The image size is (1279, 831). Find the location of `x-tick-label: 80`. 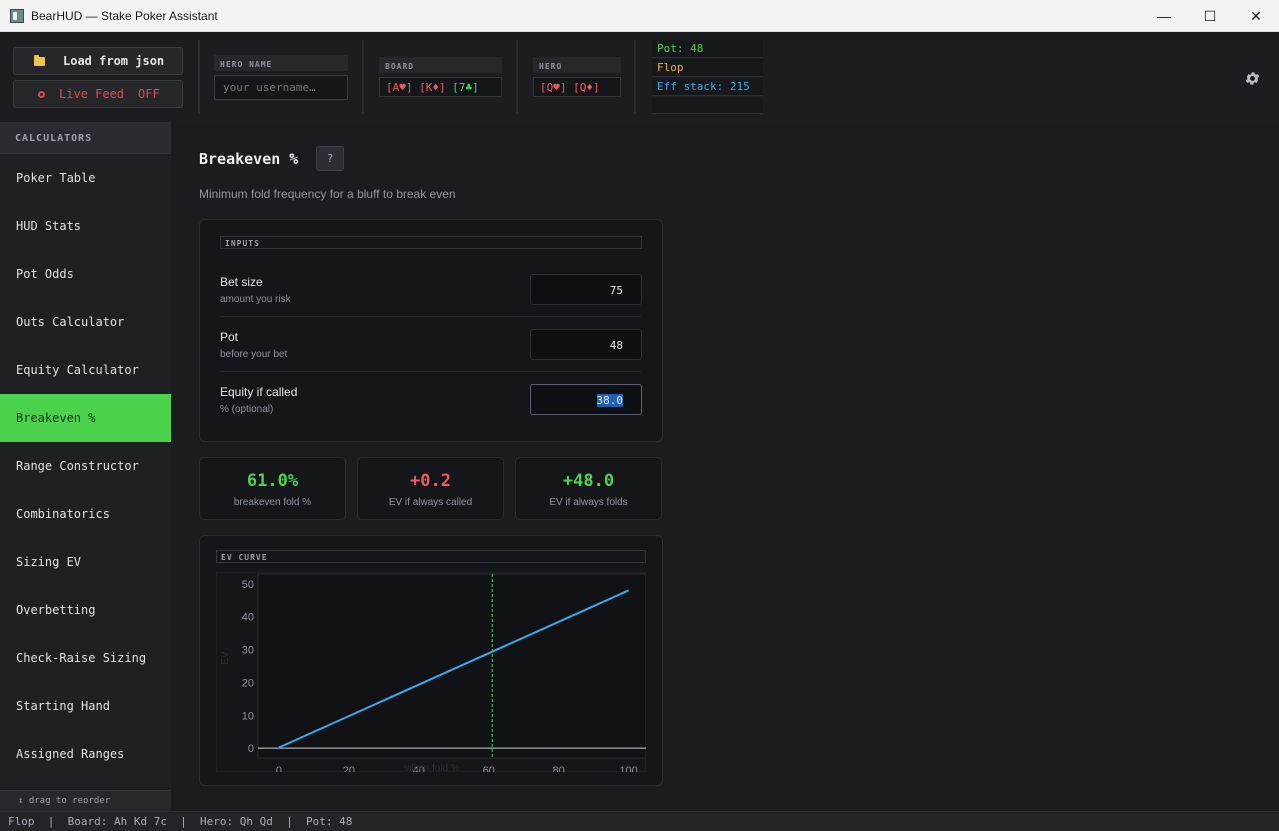

x-tick-label: 80 is located at coordinates (558, 768).